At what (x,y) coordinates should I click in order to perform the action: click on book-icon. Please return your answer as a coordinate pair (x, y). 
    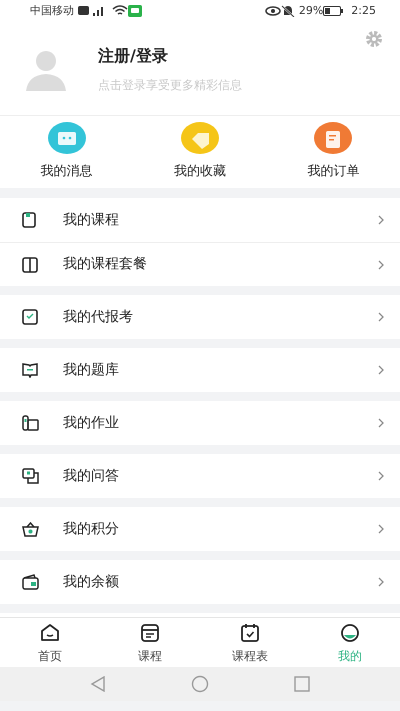
    Looking at the image, I should click on (30, 220).